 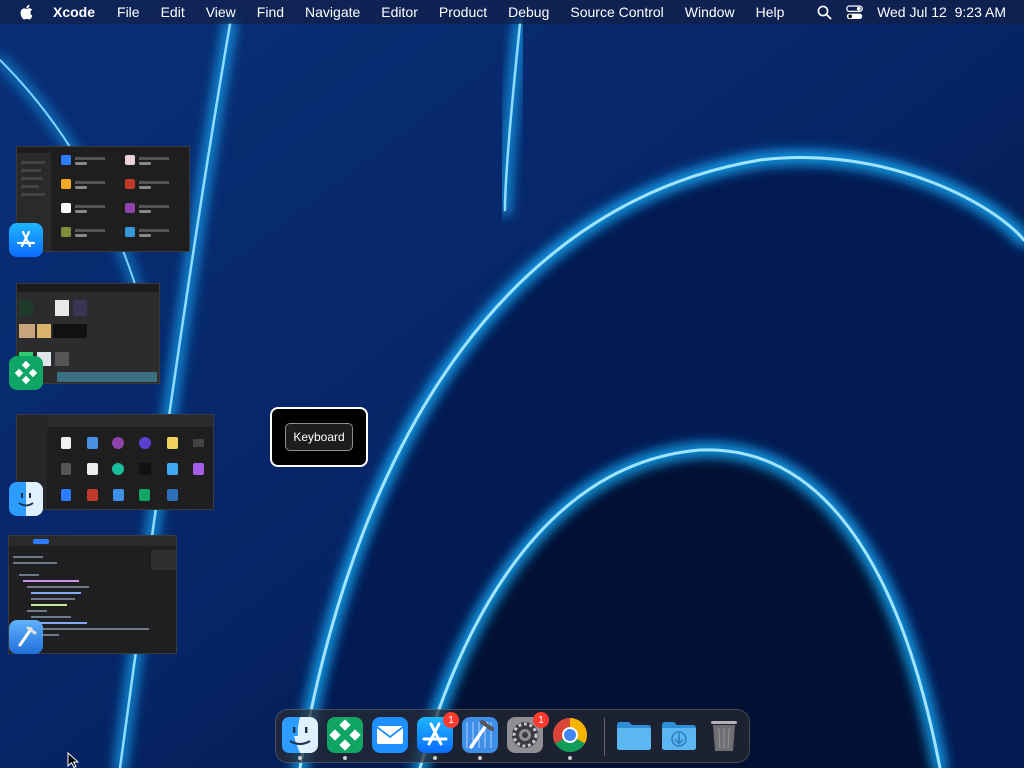 I want to click on app-store-badge: 1, so click(x=451, y=720).